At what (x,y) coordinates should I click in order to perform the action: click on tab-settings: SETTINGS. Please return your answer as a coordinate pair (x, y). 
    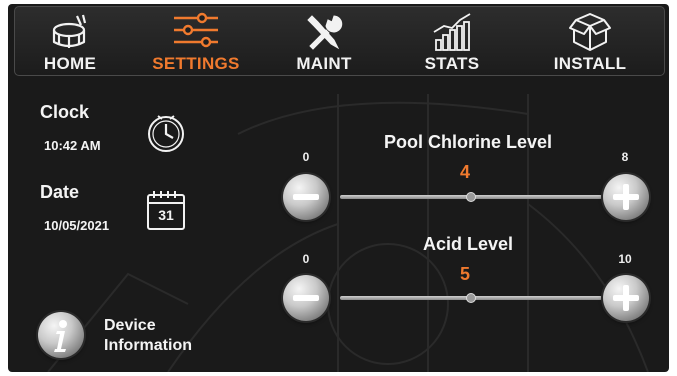
    Looking at the image, I should click on (196, 41).